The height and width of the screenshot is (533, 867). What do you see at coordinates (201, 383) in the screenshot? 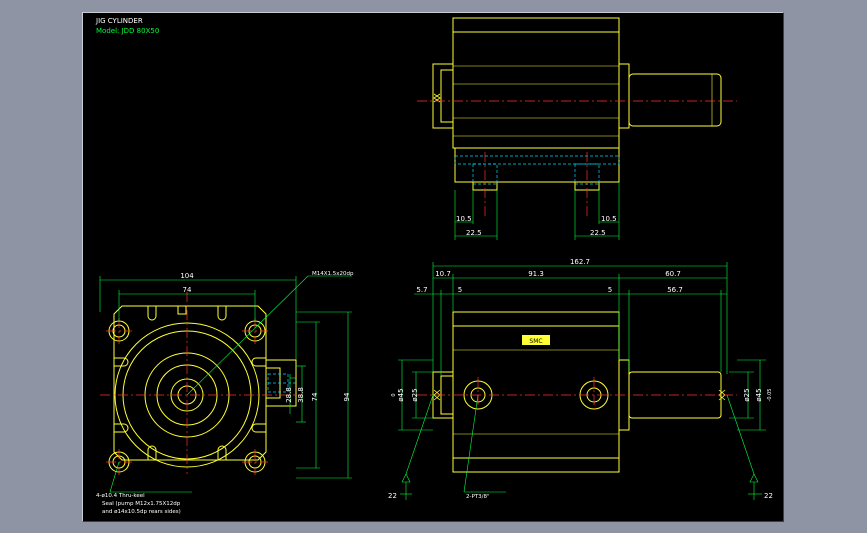
I see `front-view-centerlines` at bounding box center [201, 383].